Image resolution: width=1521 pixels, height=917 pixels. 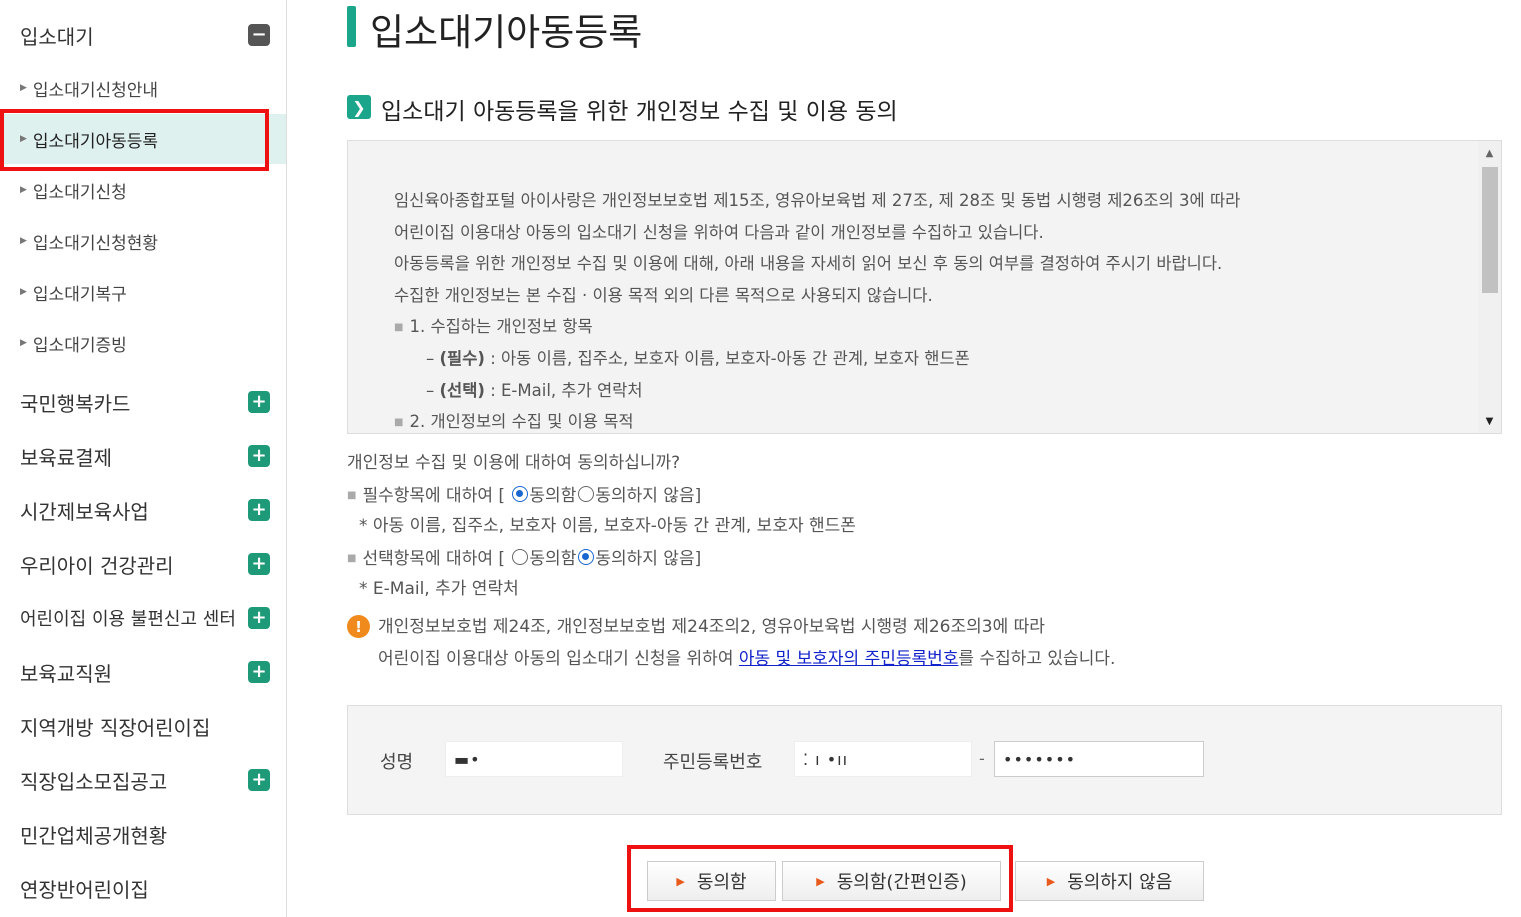 I want to click on collapse-icon: −, so click(x=259, y=35).